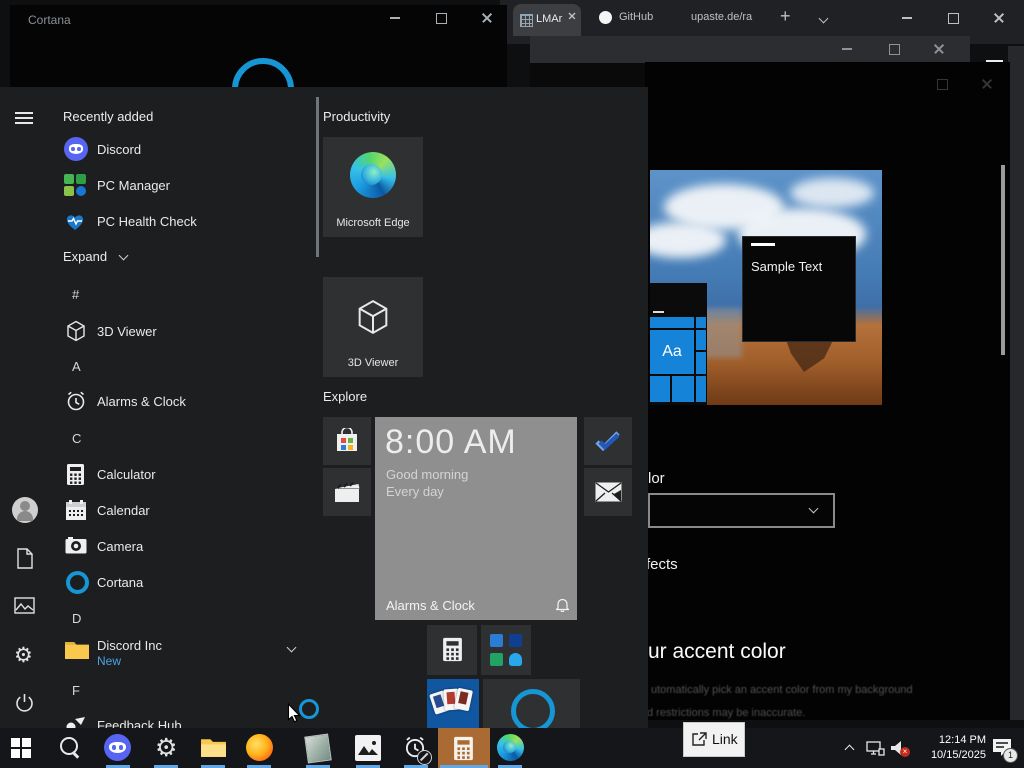 This screenshot has width=1024, height=768. Describe the element at coordinates (373, 327) in the screenshot. I see `tile-3d-viewer: 3D Viewer` at that location.